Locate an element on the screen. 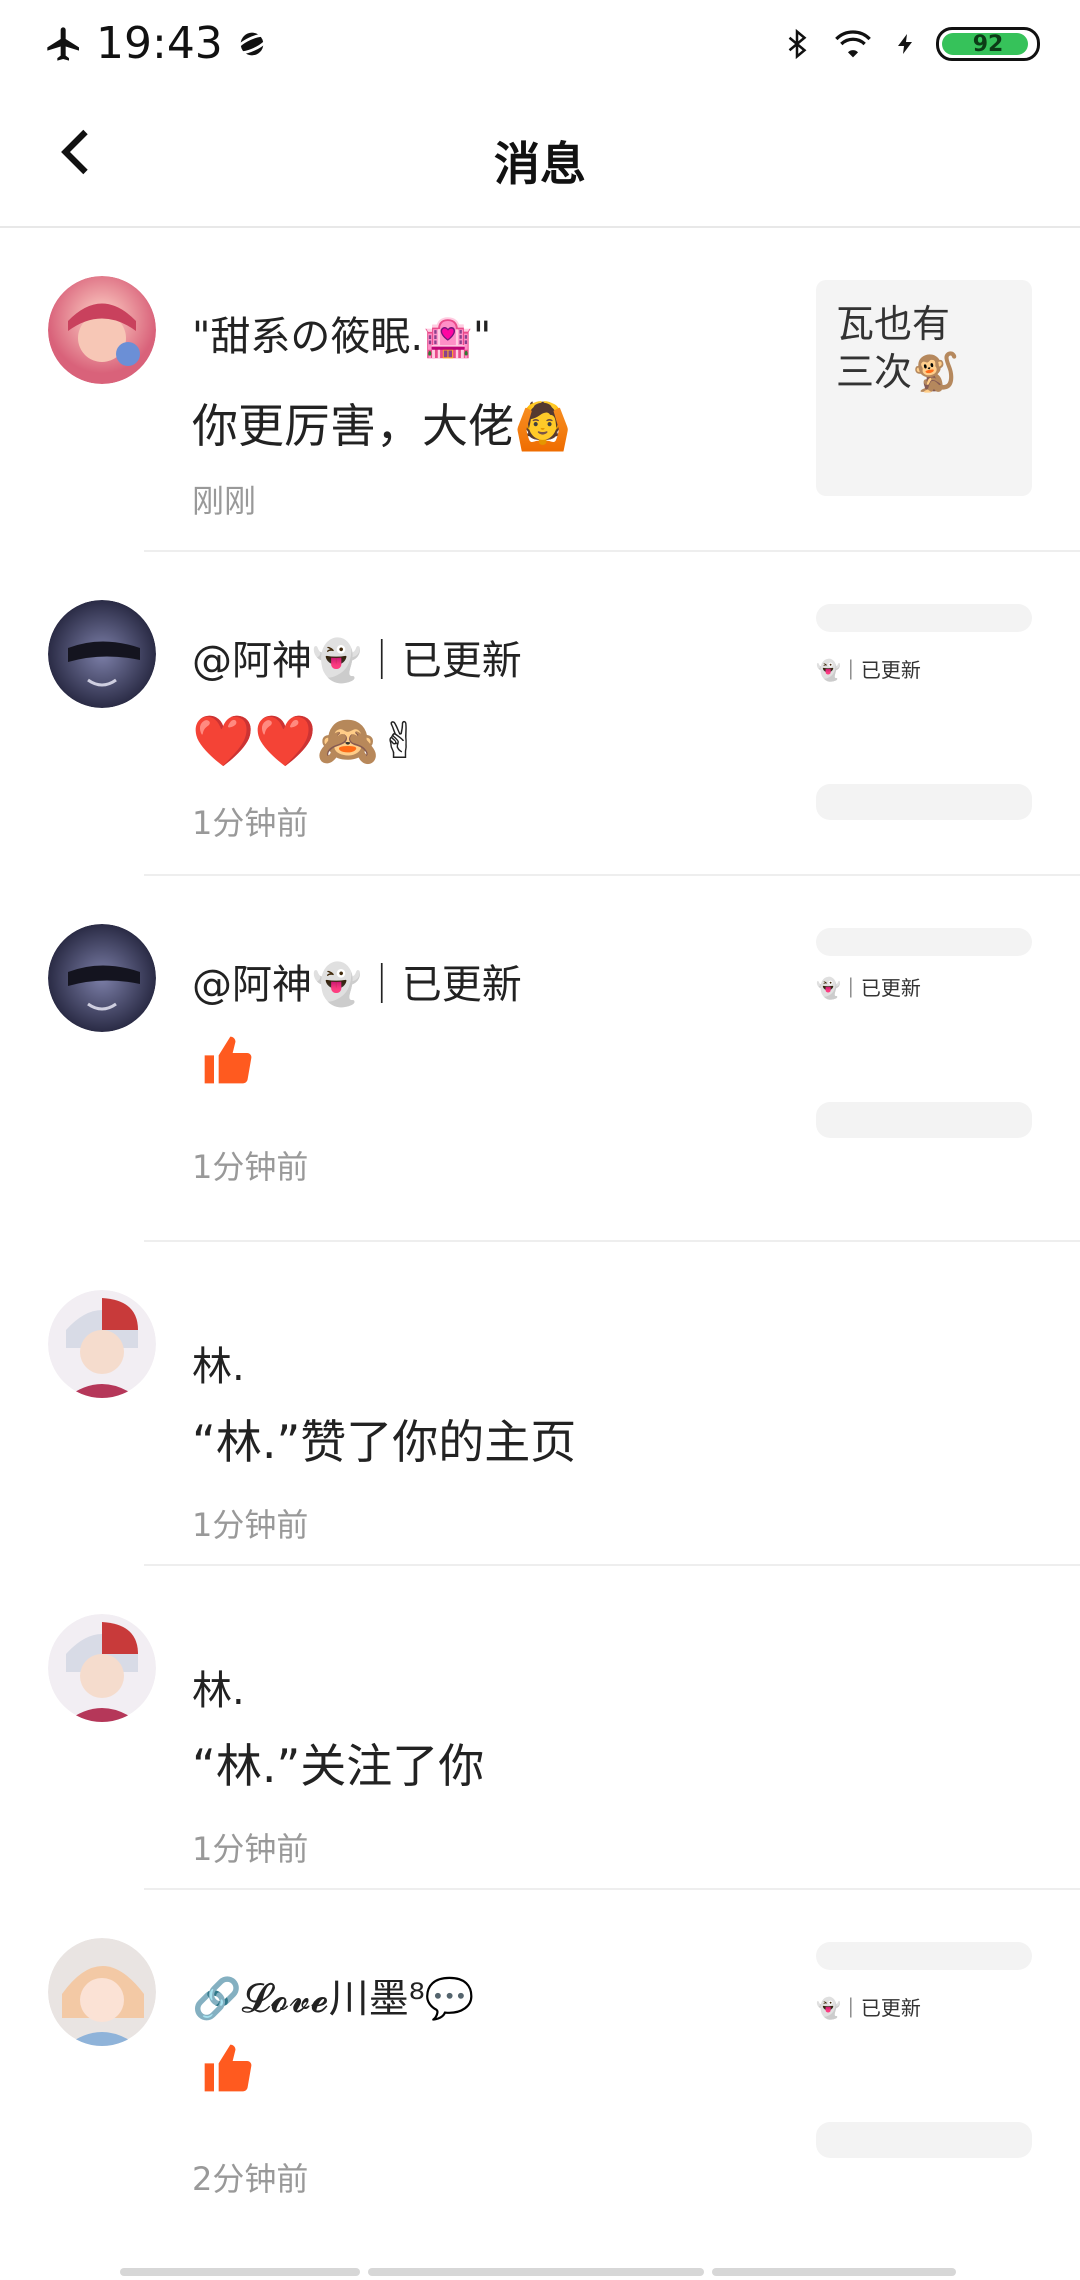 The height and width of the screenshot is (2280, 1080). message-text: “林.”赞了你的主页 is located at coordinates (384, 1442).